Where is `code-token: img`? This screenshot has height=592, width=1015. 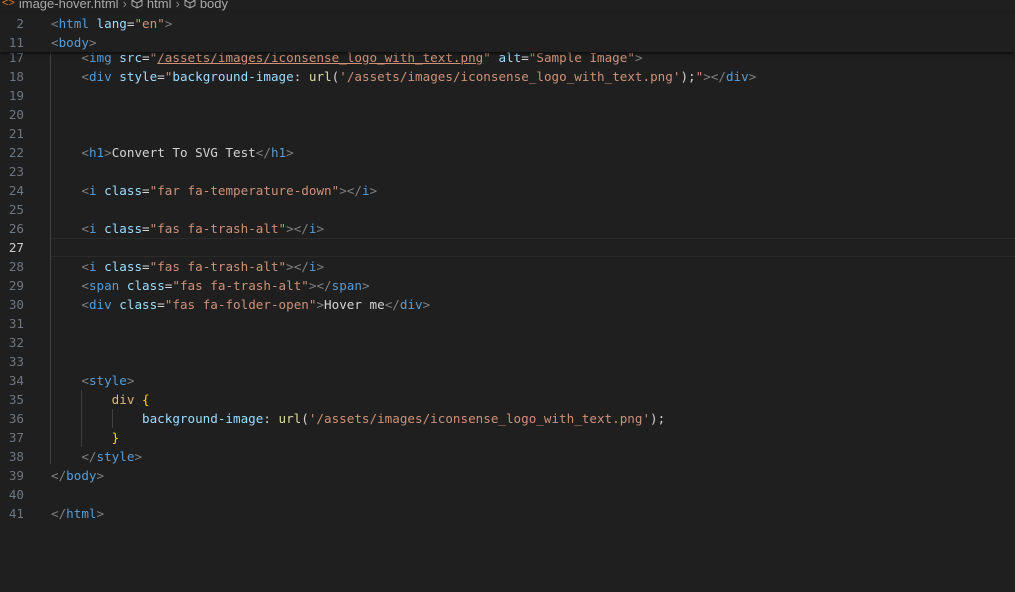
code-token: img is located at coordinates (100, 57).